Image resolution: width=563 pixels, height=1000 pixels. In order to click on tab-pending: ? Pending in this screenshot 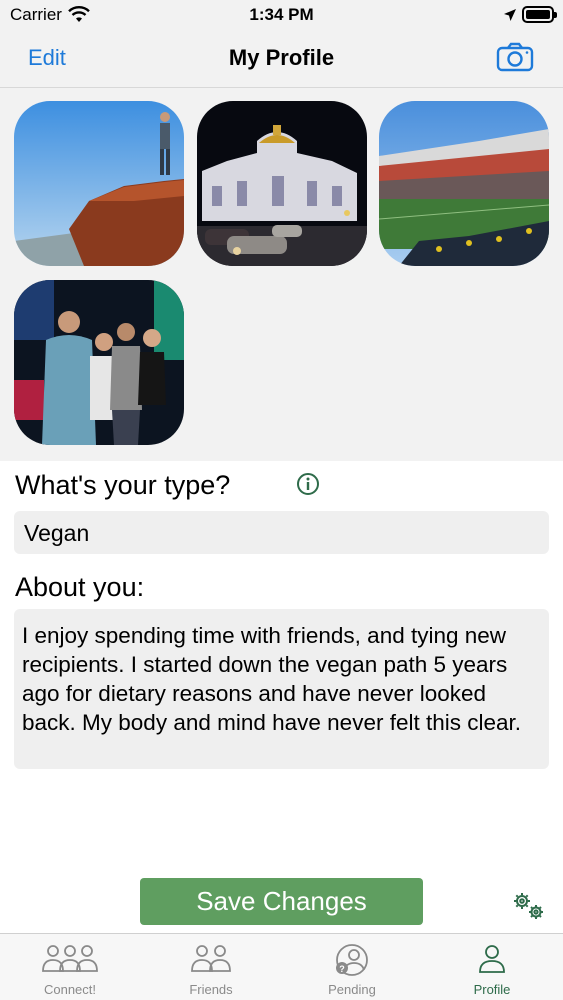, I will do `click(352, 967)`.